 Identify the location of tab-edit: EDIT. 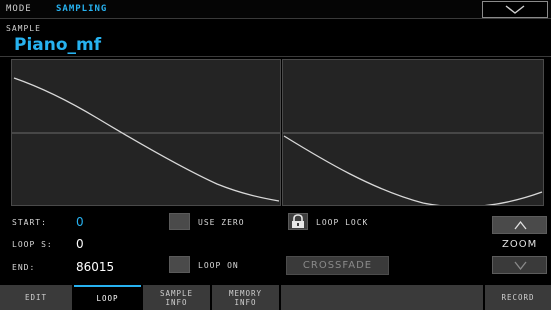
(36, 297).